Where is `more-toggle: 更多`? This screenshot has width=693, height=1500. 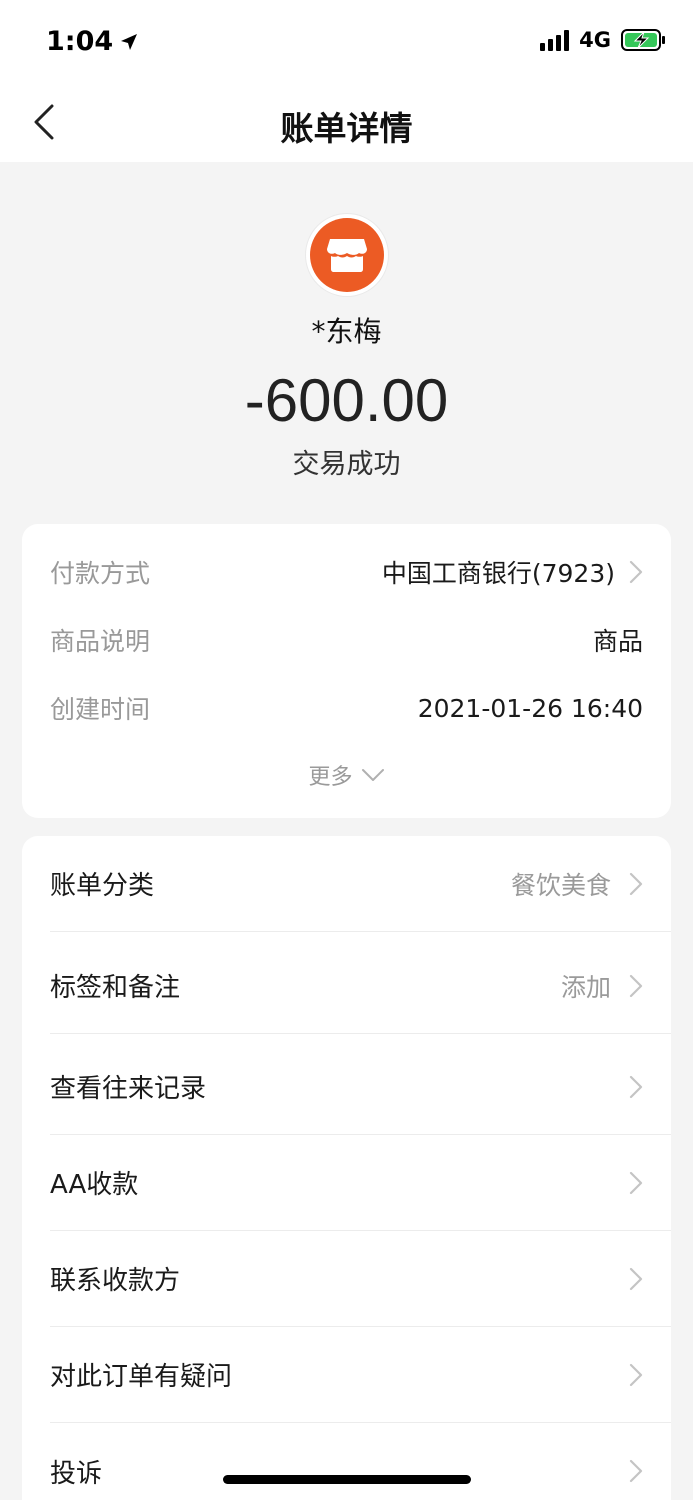 more-toggle: 更多 is located at coordinates (346, 775).